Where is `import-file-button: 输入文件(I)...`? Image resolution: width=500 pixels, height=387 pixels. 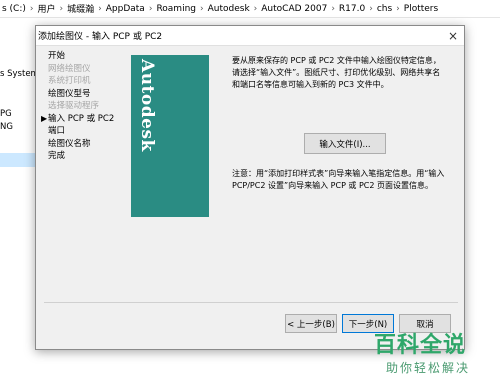 import-file-button: 输入文件(I)... is located at coordinates (345, 143).